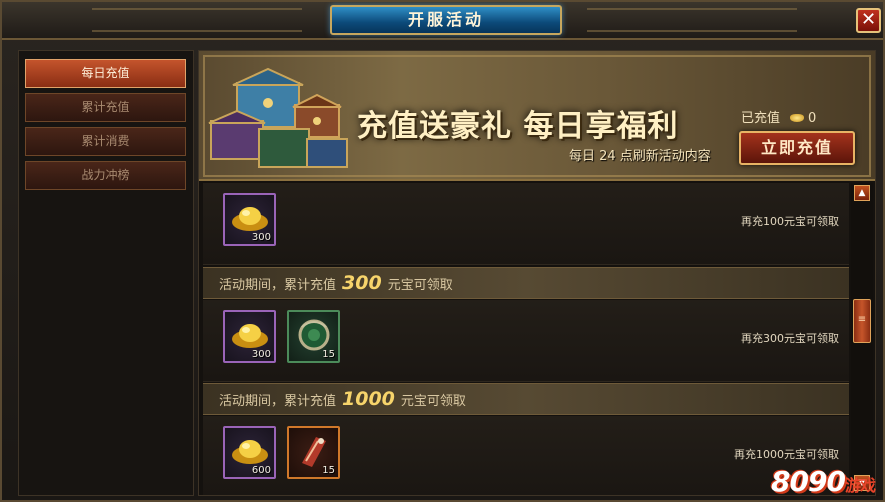  What do you see at coordinates (105, 73) in the screenshot?
I see `sidebar-item-daily-recharge: 每日充值` at bounding box center [105, 73].